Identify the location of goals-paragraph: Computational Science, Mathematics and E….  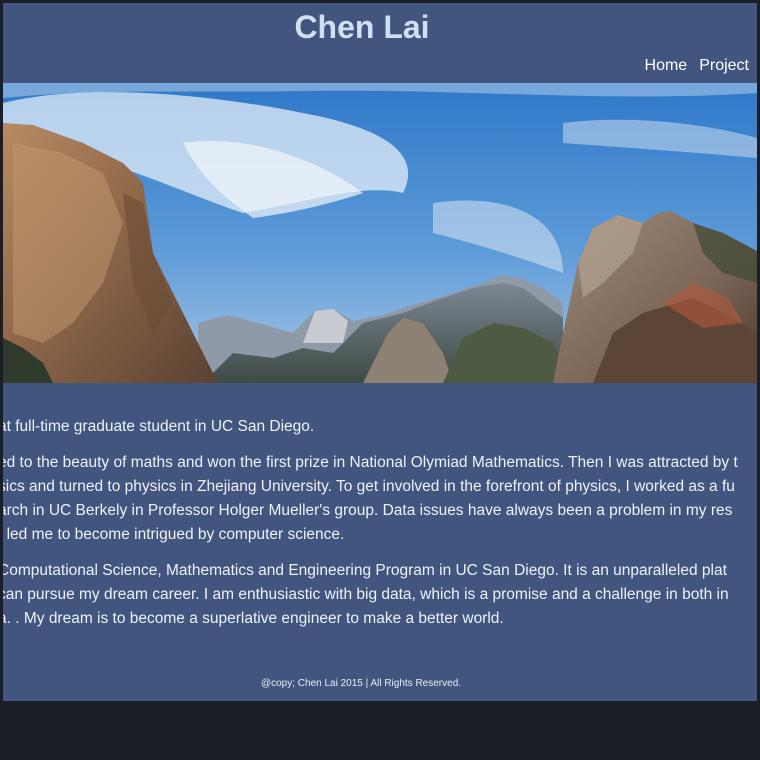
(380, 595).